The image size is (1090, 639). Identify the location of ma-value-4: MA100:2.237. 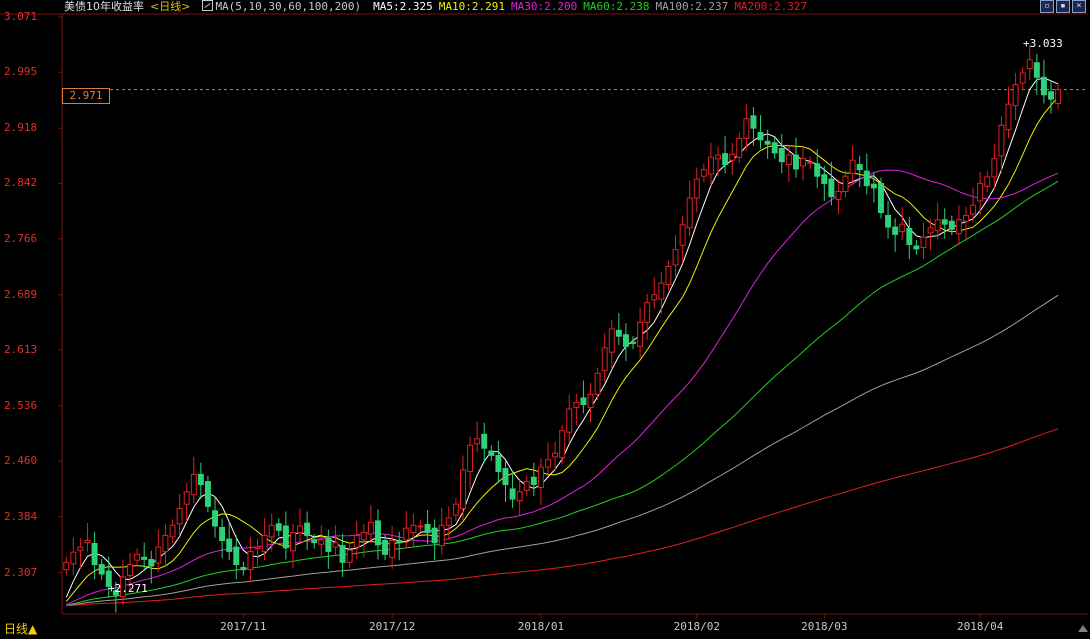
(692, 6).